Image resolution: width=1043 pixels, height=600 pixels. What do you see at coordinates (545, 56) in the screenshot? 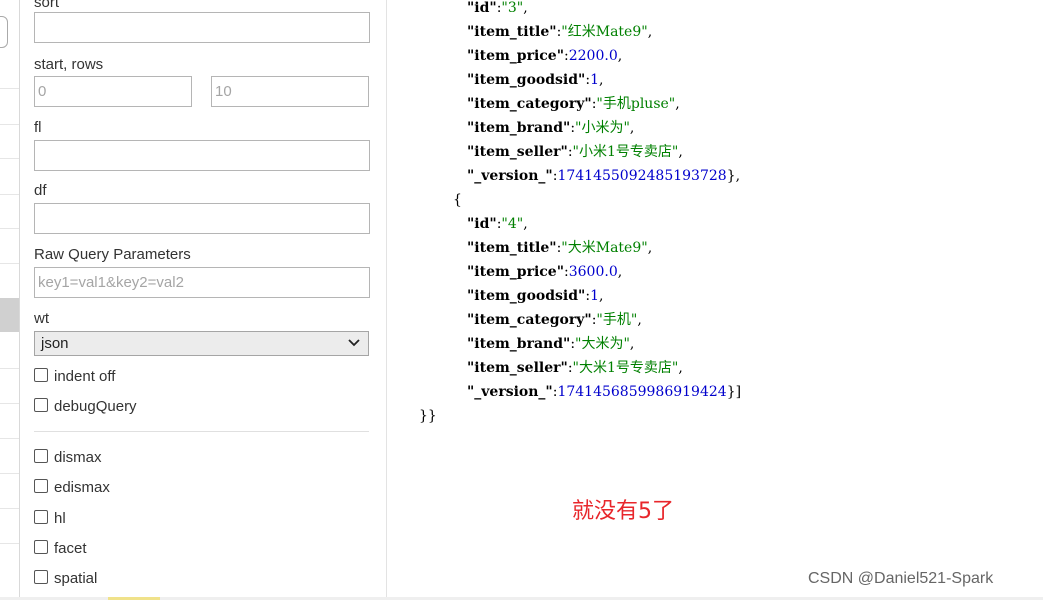
I see `json-line: "item_price":2200.0,` at bounding box center [545, 56].